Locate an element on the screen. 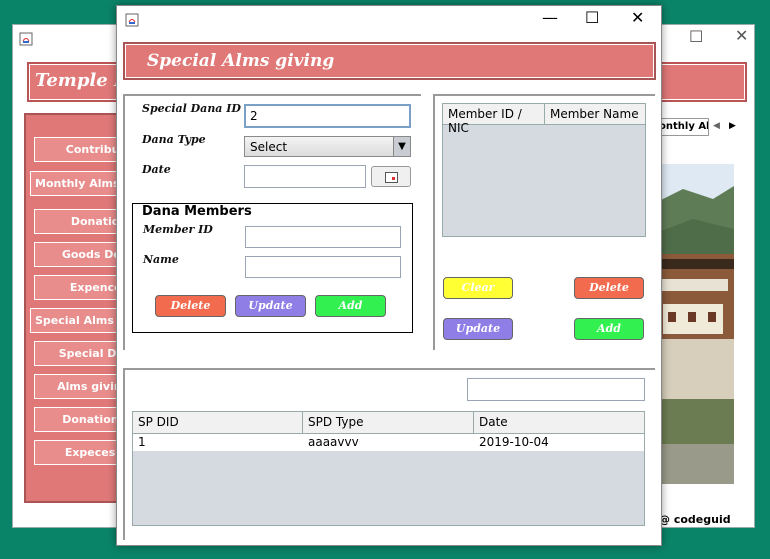 Image resolution: width=770 pixels, height=559 pixels. page-title: Special Alms giving is located at coordinates (241, 61).